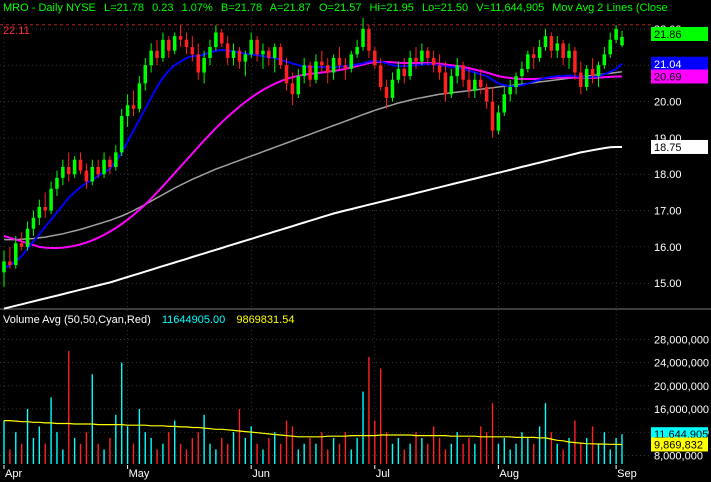 The height and width of the screenshot is (482, 711). I want to click on volume-tick-label: 16,000,000, so click(681, 410).